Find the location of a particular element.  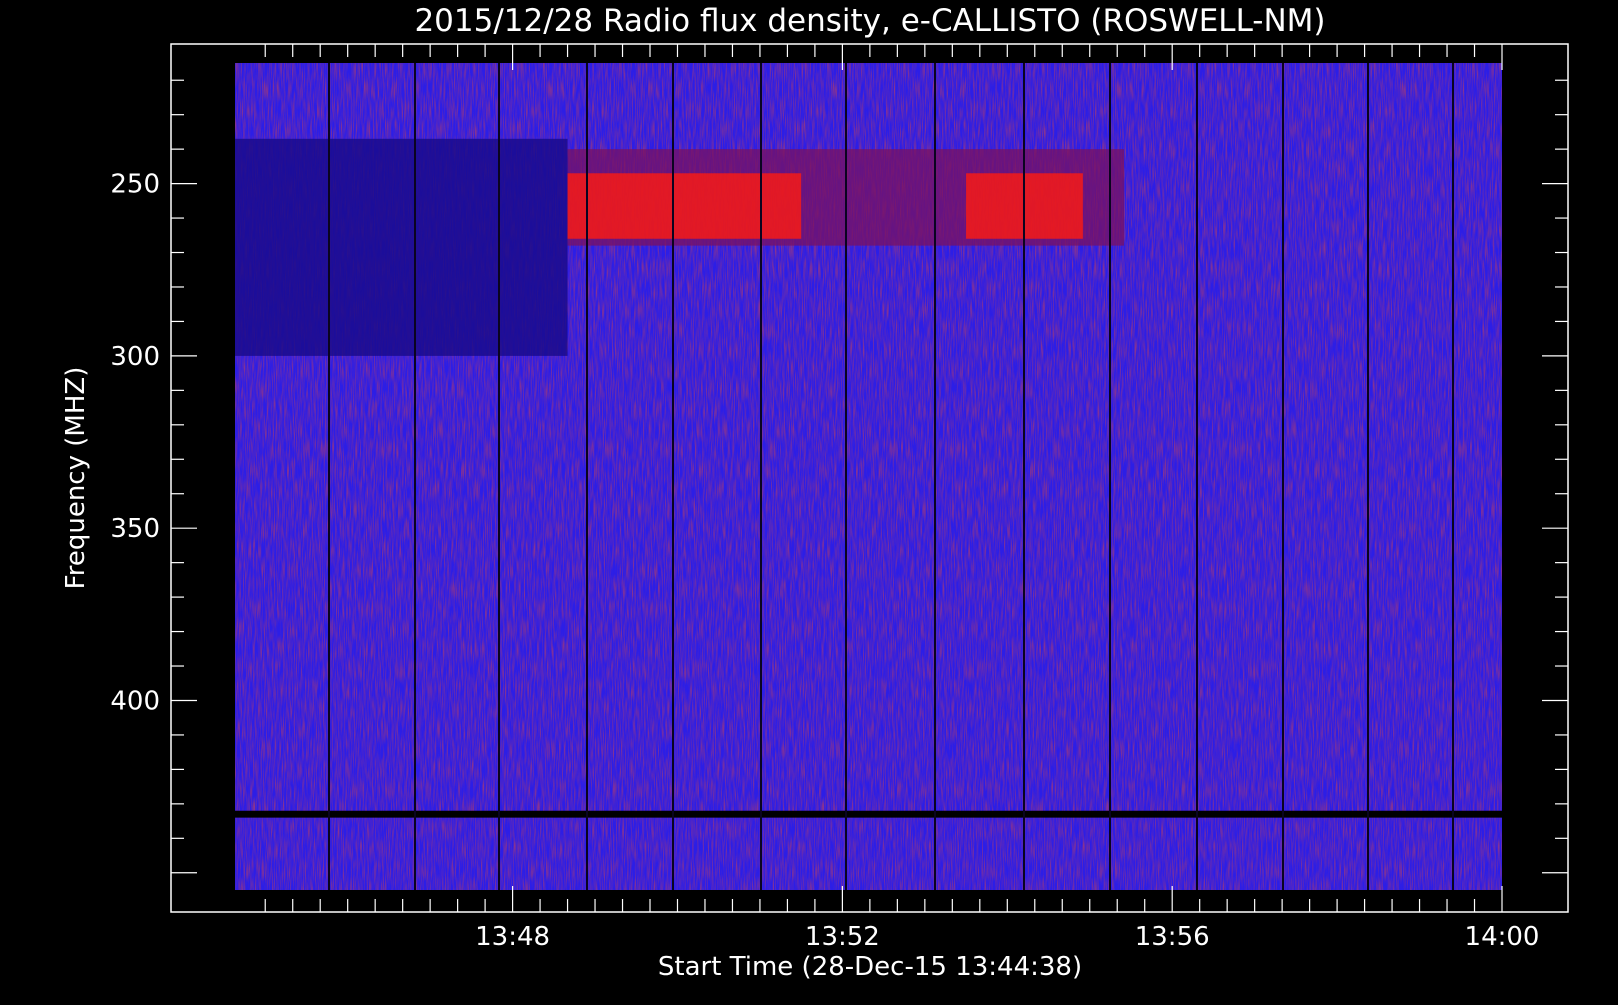

y-tick-label-0: 250 is located at coordinates (135, 185).